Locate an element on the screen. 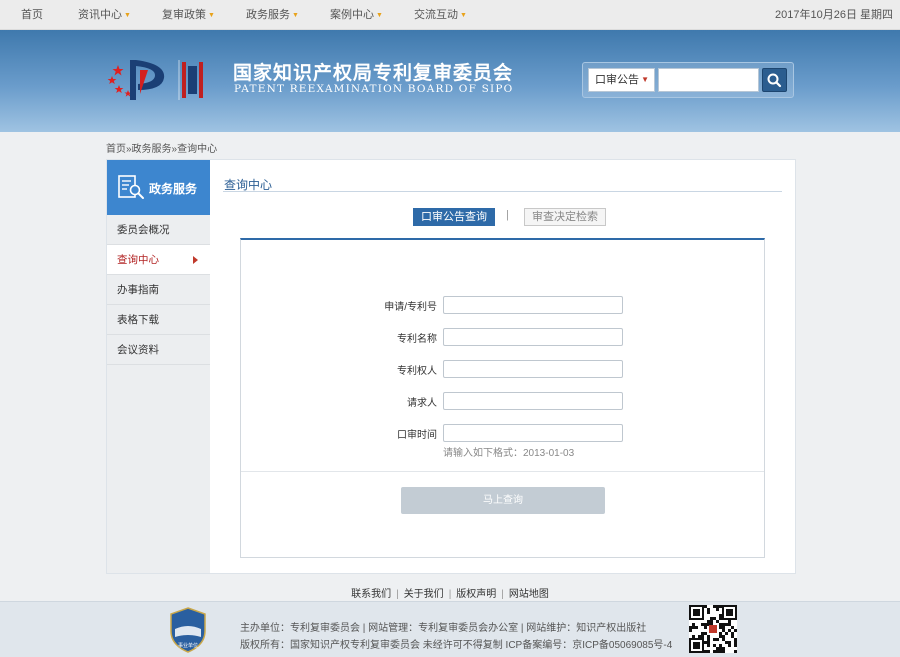 The image size is (900, 657). document-search-icon is located at coordinates (131, 187).